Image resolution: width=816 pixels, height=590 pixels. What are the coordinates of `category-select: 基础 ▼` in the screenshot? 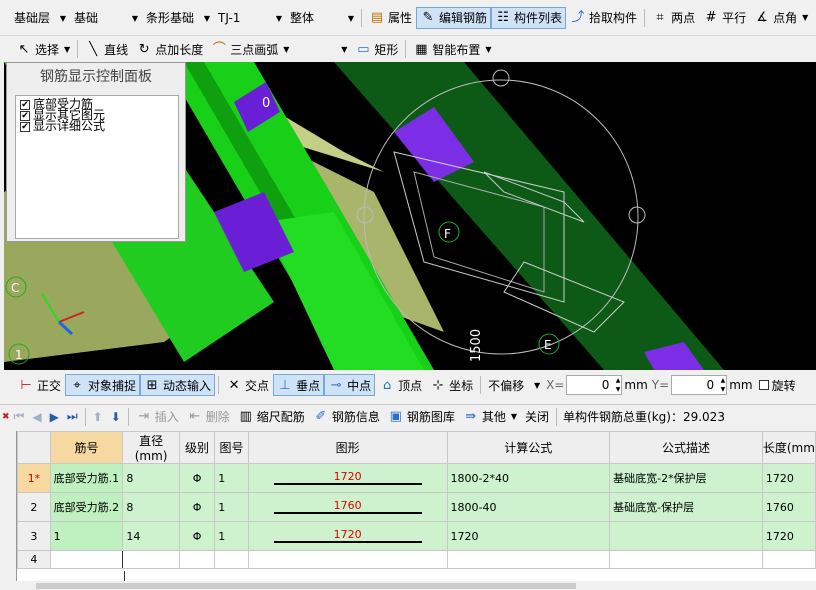 It's located at (106, 18).